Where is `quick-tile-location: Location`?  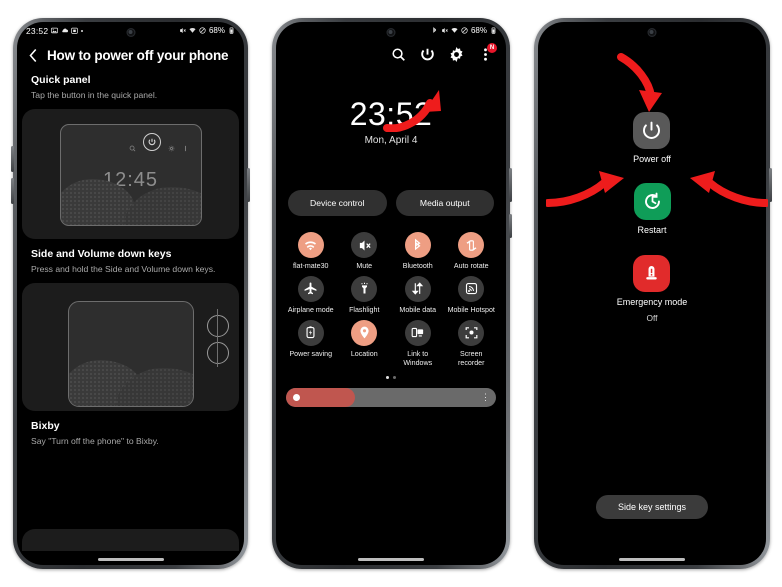
quick-tile-location: Location is located at coordinates (365, 343).